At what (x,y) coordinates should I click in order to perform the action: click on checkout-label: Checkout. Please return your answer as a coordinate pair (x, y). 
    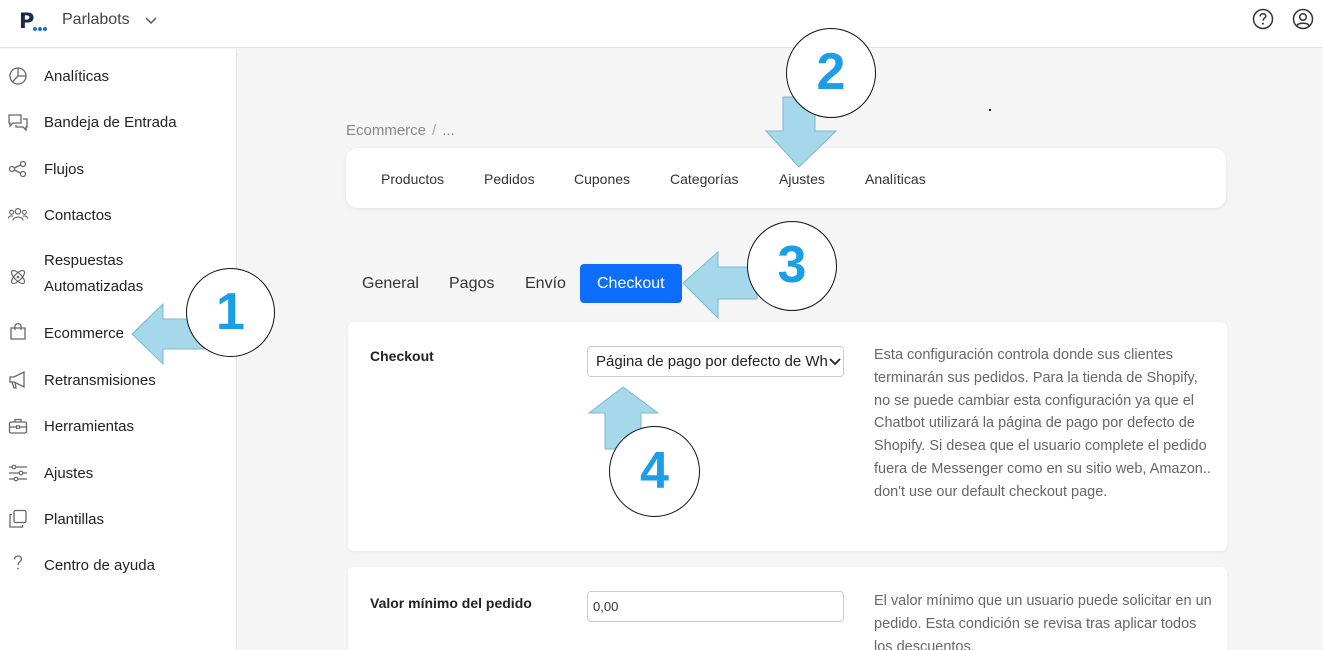
    Looking at the image, I should click on (402, 356).